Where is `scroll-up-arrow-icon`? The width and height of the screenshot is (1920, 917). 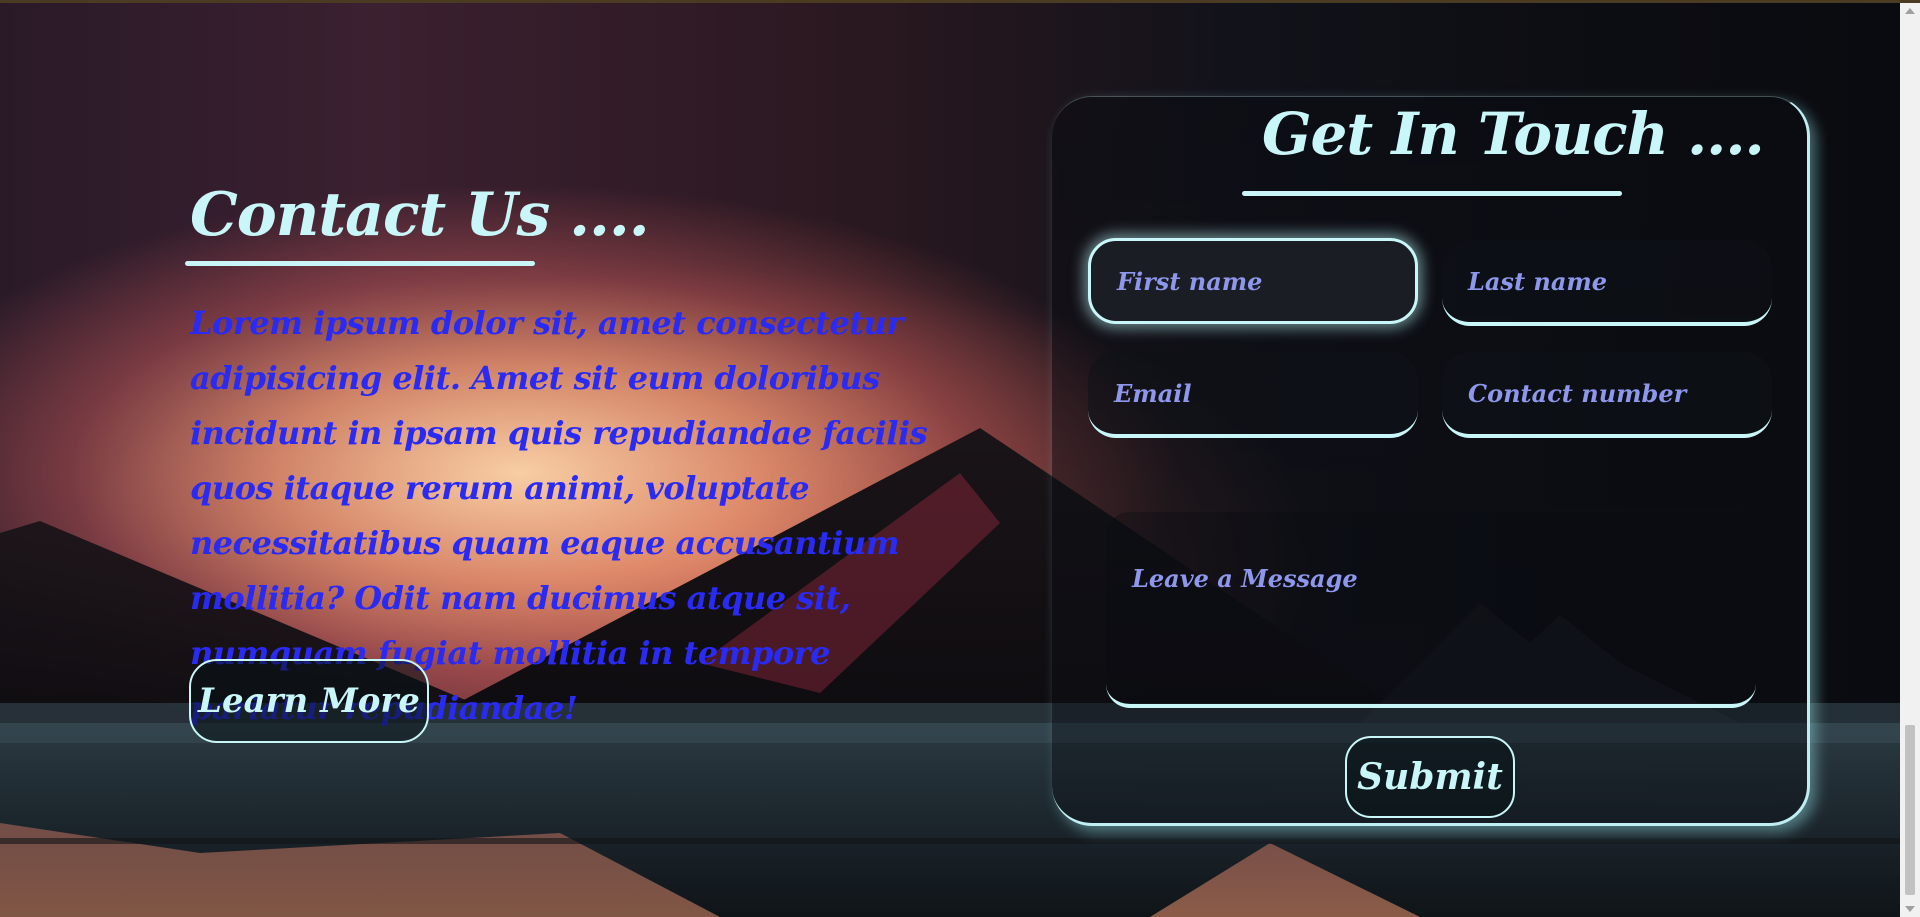
scroll-up-arrow-icon is located at coordinates (1910, 11).